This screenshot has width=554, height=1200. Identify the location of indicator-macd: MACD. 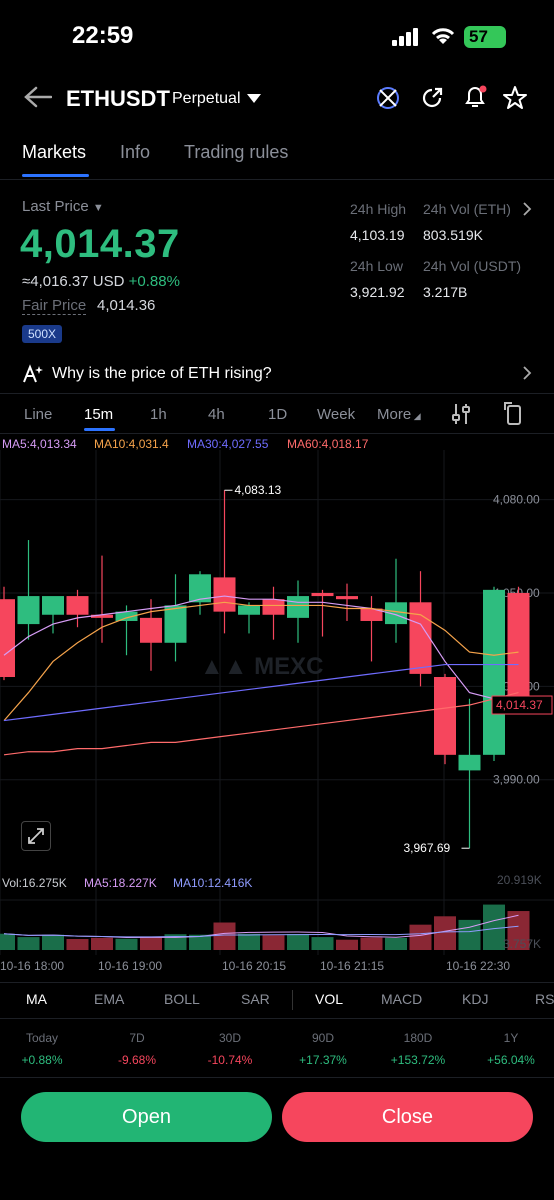
(401, 999).